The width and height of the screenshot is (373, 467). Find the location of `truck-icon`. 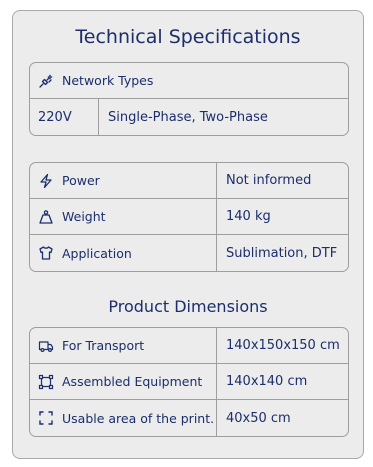

truck-icon is located at coordinates (46, 346).